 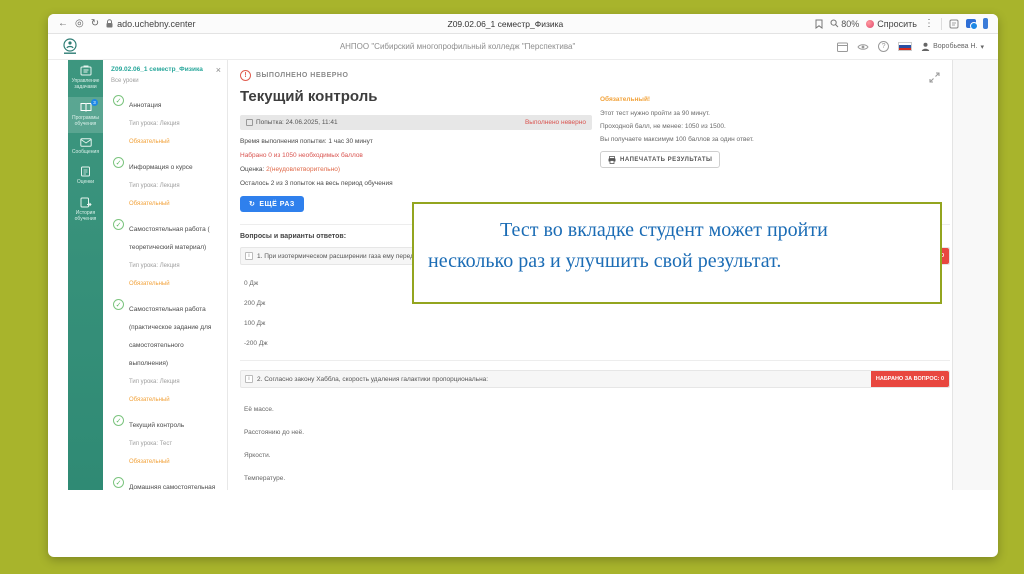 I want to click on language-flag-ru, so click(x=905, y=46).